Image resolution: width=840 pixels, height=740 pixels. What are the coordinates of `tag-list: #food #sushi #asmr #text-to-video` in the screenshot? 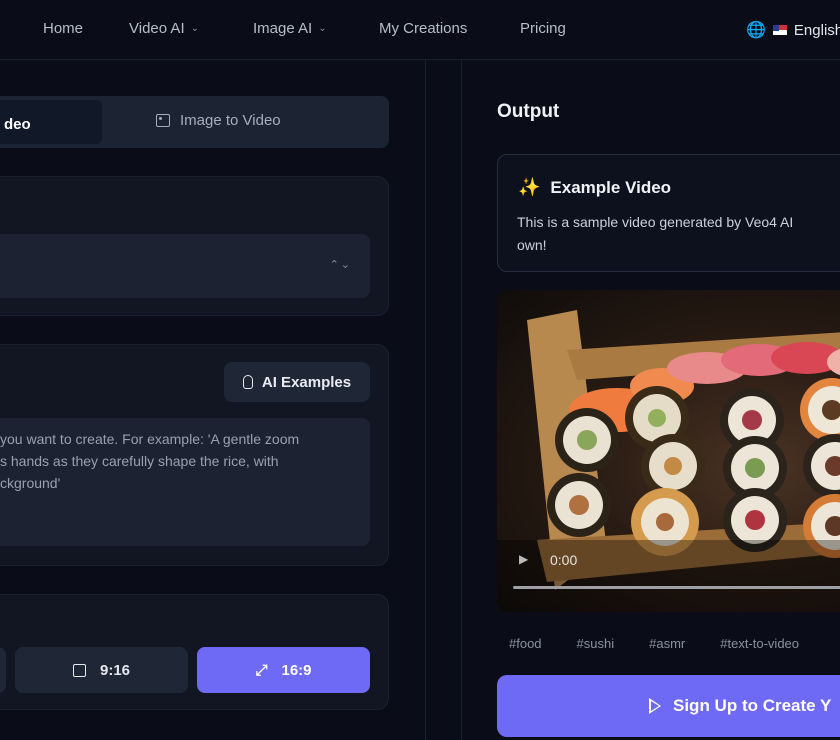 It's located at (671, 643).